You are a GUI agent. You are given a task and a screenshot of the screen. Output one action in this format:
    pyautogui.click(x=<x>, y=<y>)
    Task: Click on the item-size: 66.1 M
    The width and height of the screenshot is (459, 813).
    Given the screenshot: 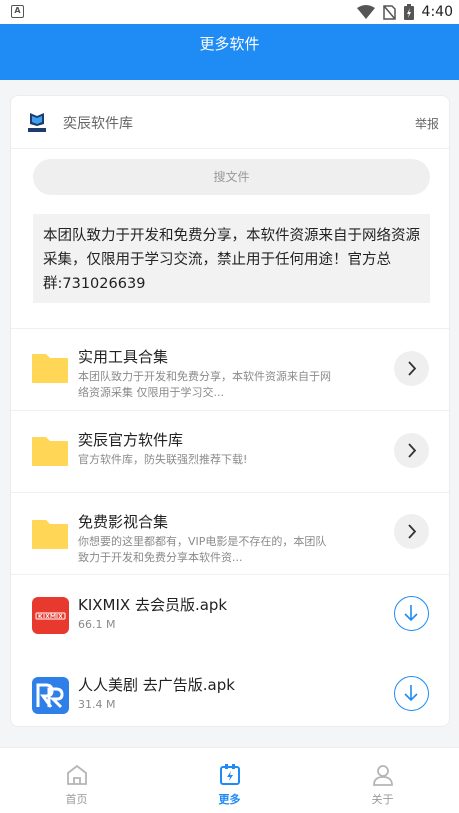 What is the action you would take?
    pyautogui.click(x=97, y=624)
    